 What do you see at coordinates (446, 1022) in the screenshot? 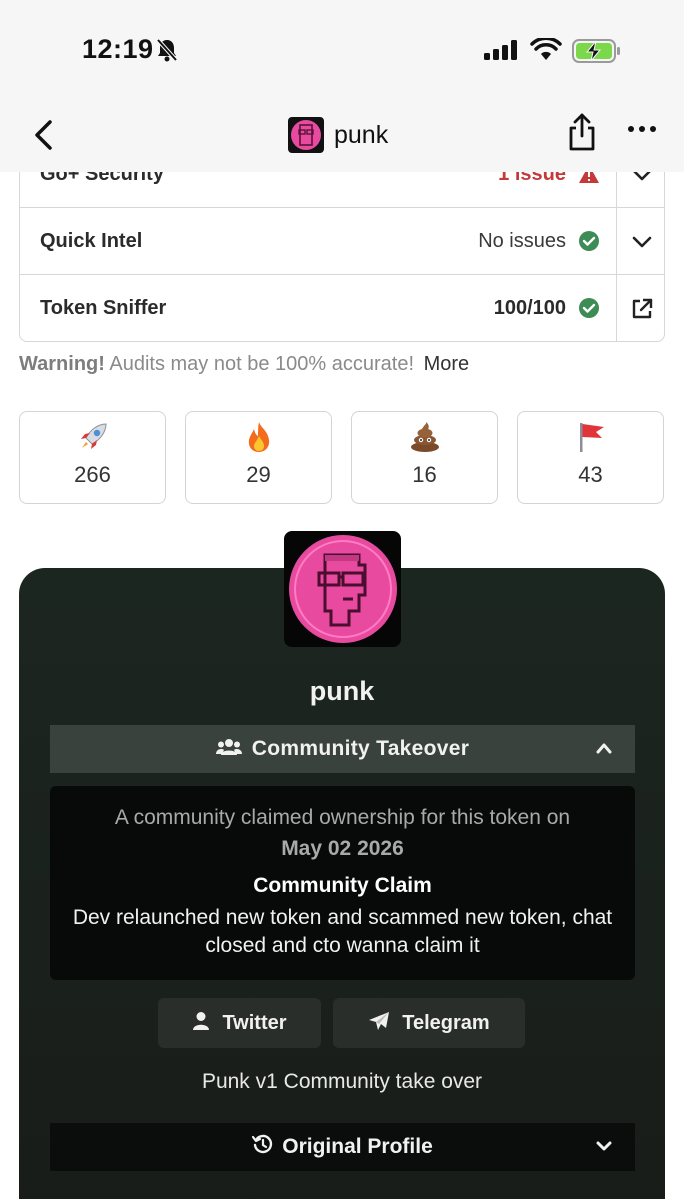
I see `telegram-label: Telegram` at bounding box center [446, 1022].